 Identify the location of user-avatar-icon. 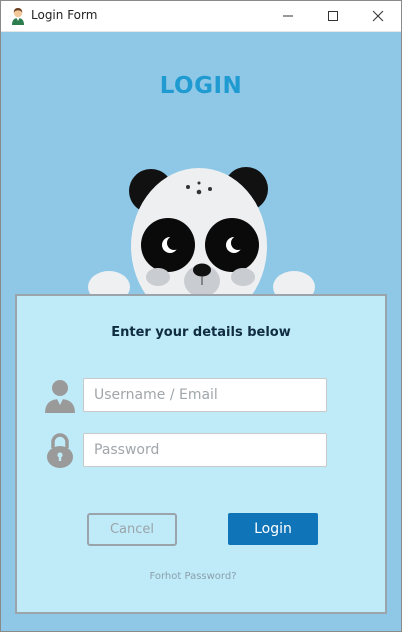
(18, 16).